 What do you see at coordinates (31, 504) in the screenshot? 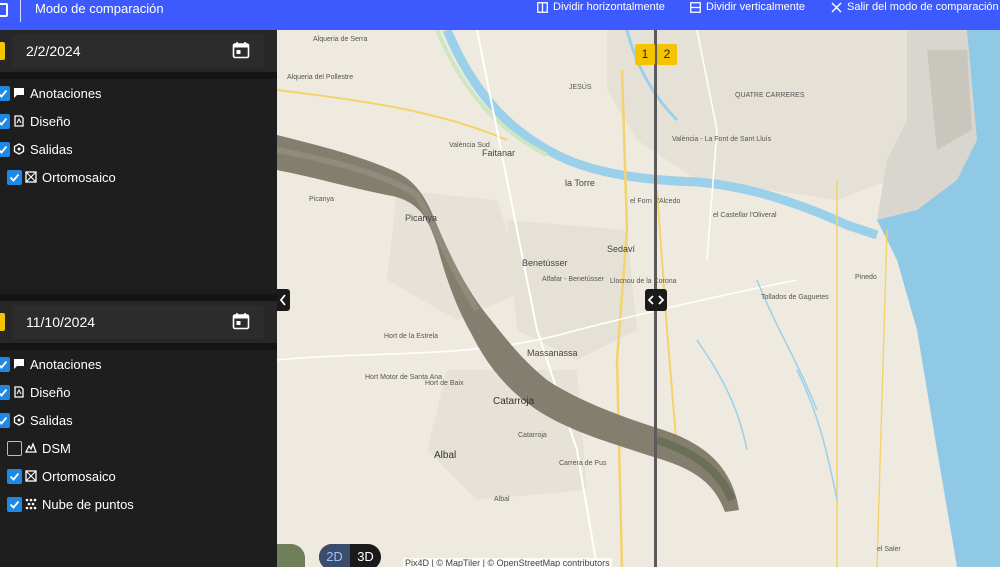
I see `point-cloud-icon` at bounding box center [31, 504].